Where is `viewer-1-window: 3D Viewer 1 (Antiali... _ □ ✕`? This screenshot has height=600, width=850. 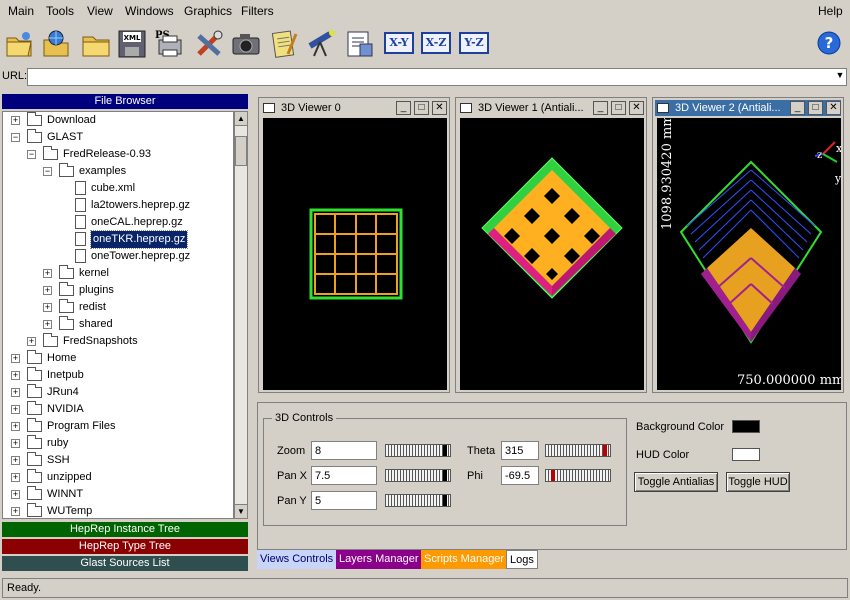 viewer-1-window: 3D Viewer 1 (Antiali... _ □ ✕ is located at coordinates (551, 245).